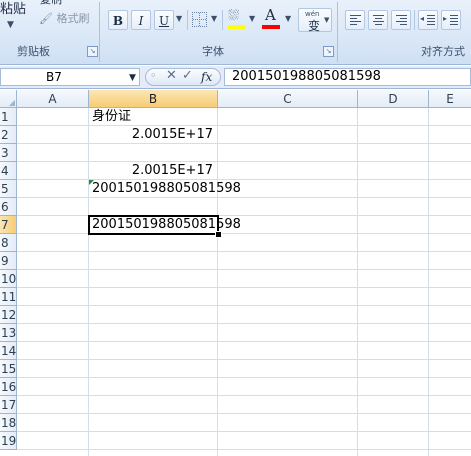 This screenshot has height=456, width=471. Describe the element at coordinates (8, 387) in the screenshot. I see `row-header-16: 16` at that location.